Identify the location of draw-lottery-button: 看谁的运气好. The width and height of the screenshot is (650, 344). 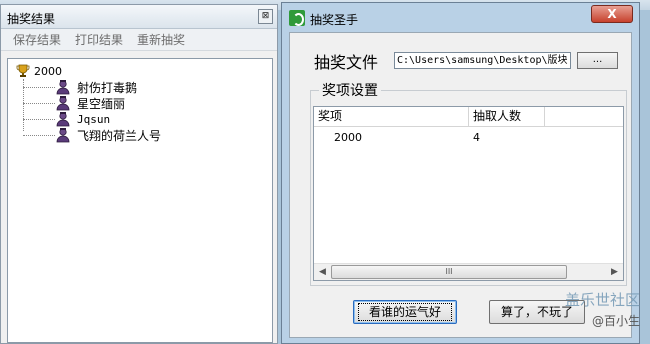
(405, 312).